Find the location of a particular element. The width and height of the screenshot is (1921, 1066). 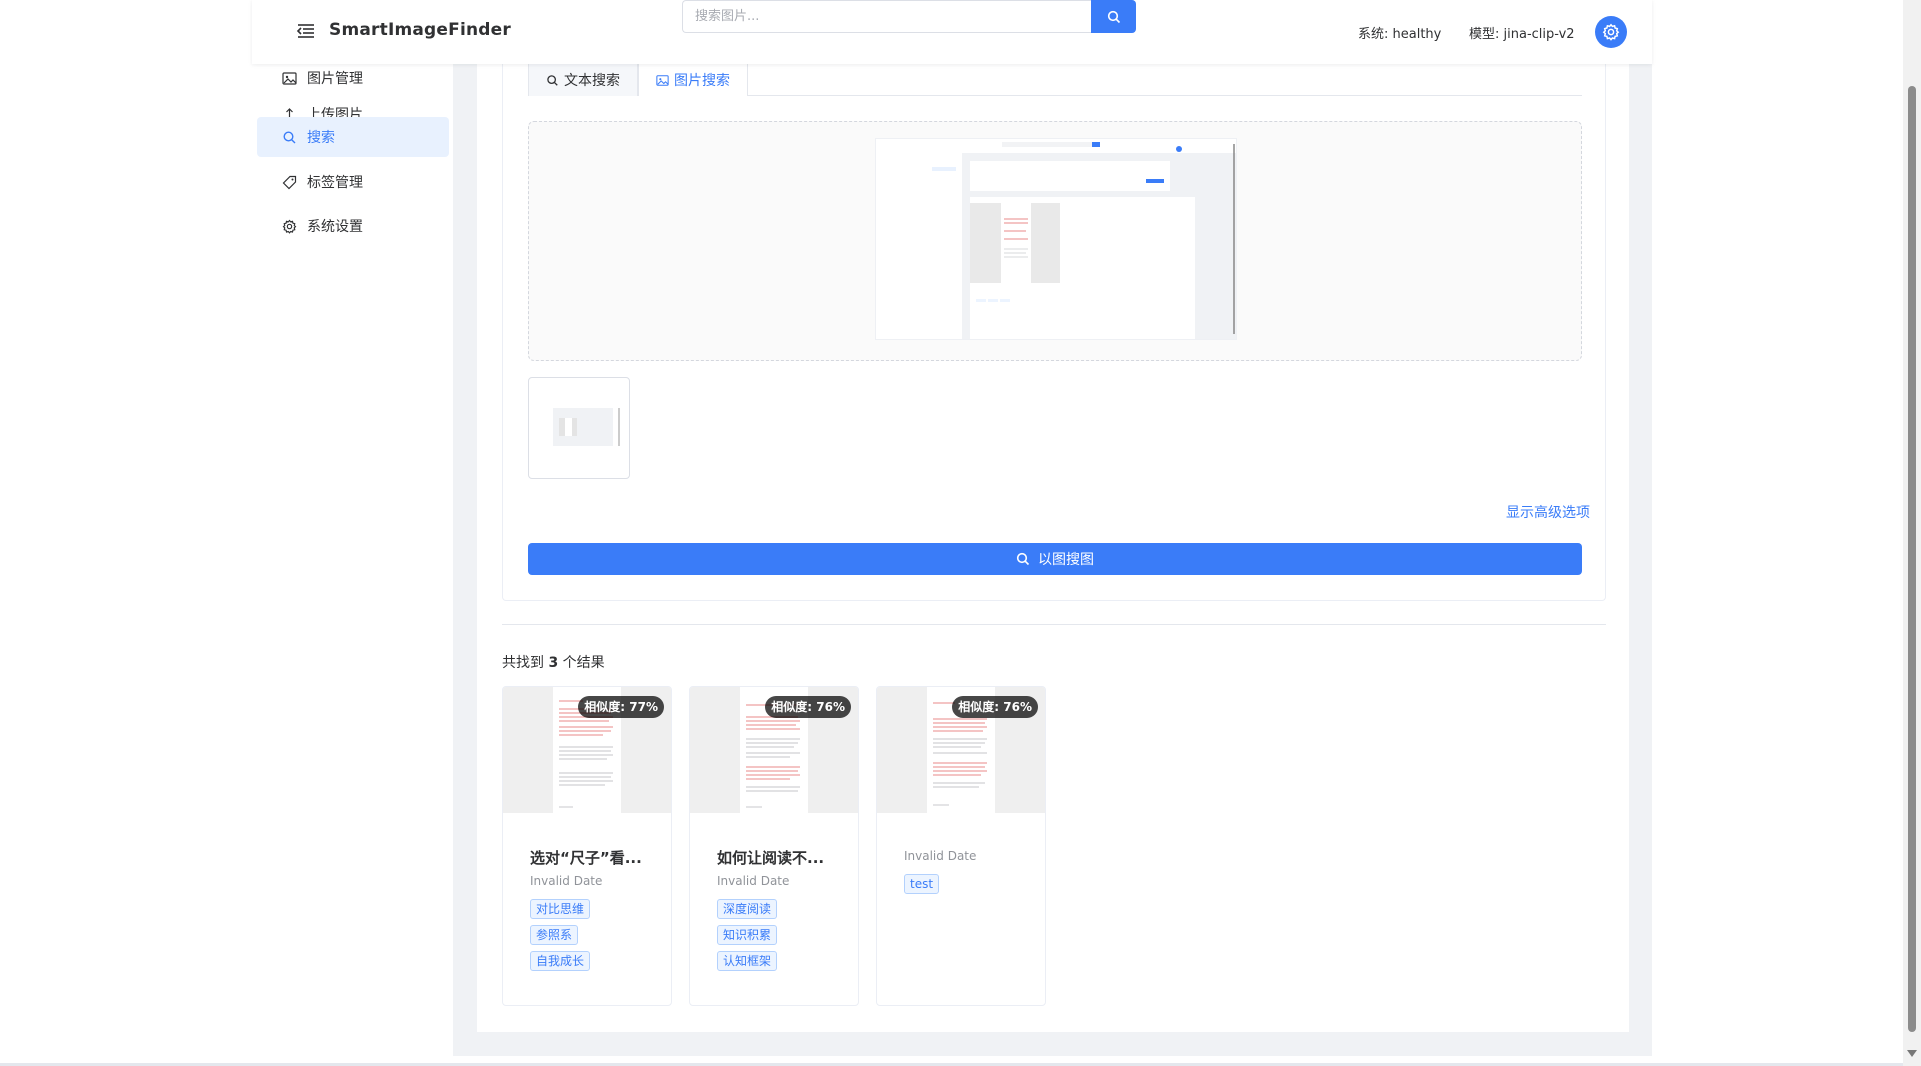

similarity-badge: 相似度: 77% is located at coordinates (621, 707).